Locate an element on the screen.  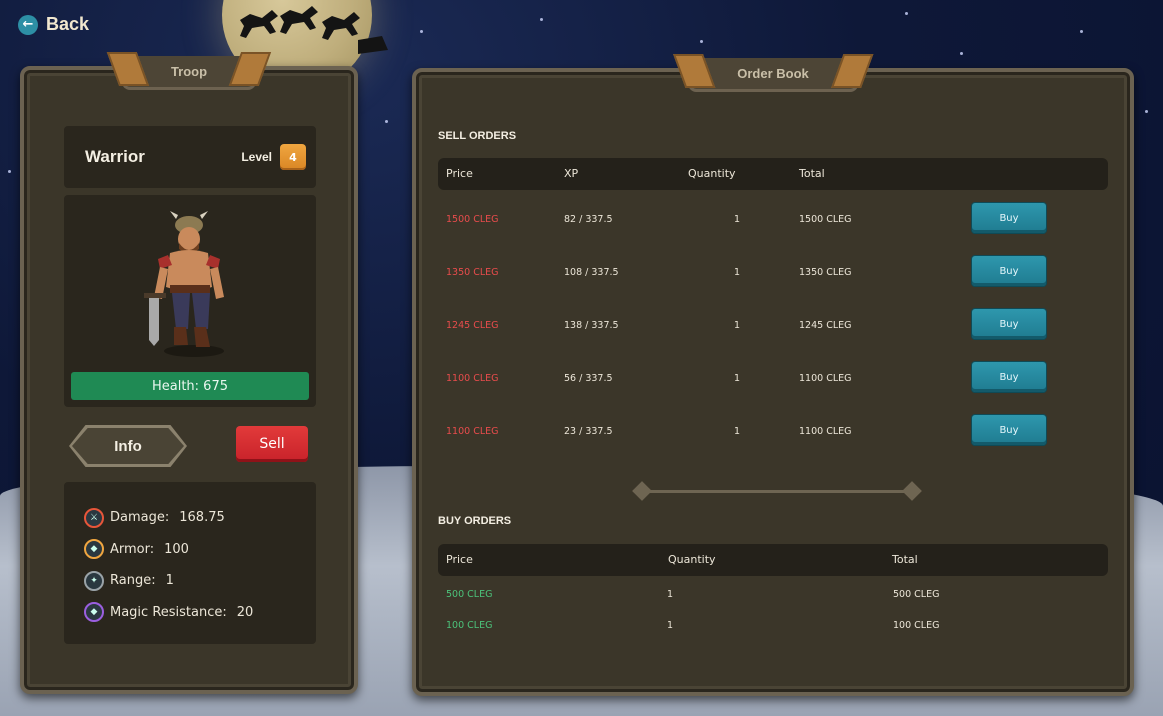
sell-orders-header: Price XP Quantity Total is located at coordinates (773, 174).